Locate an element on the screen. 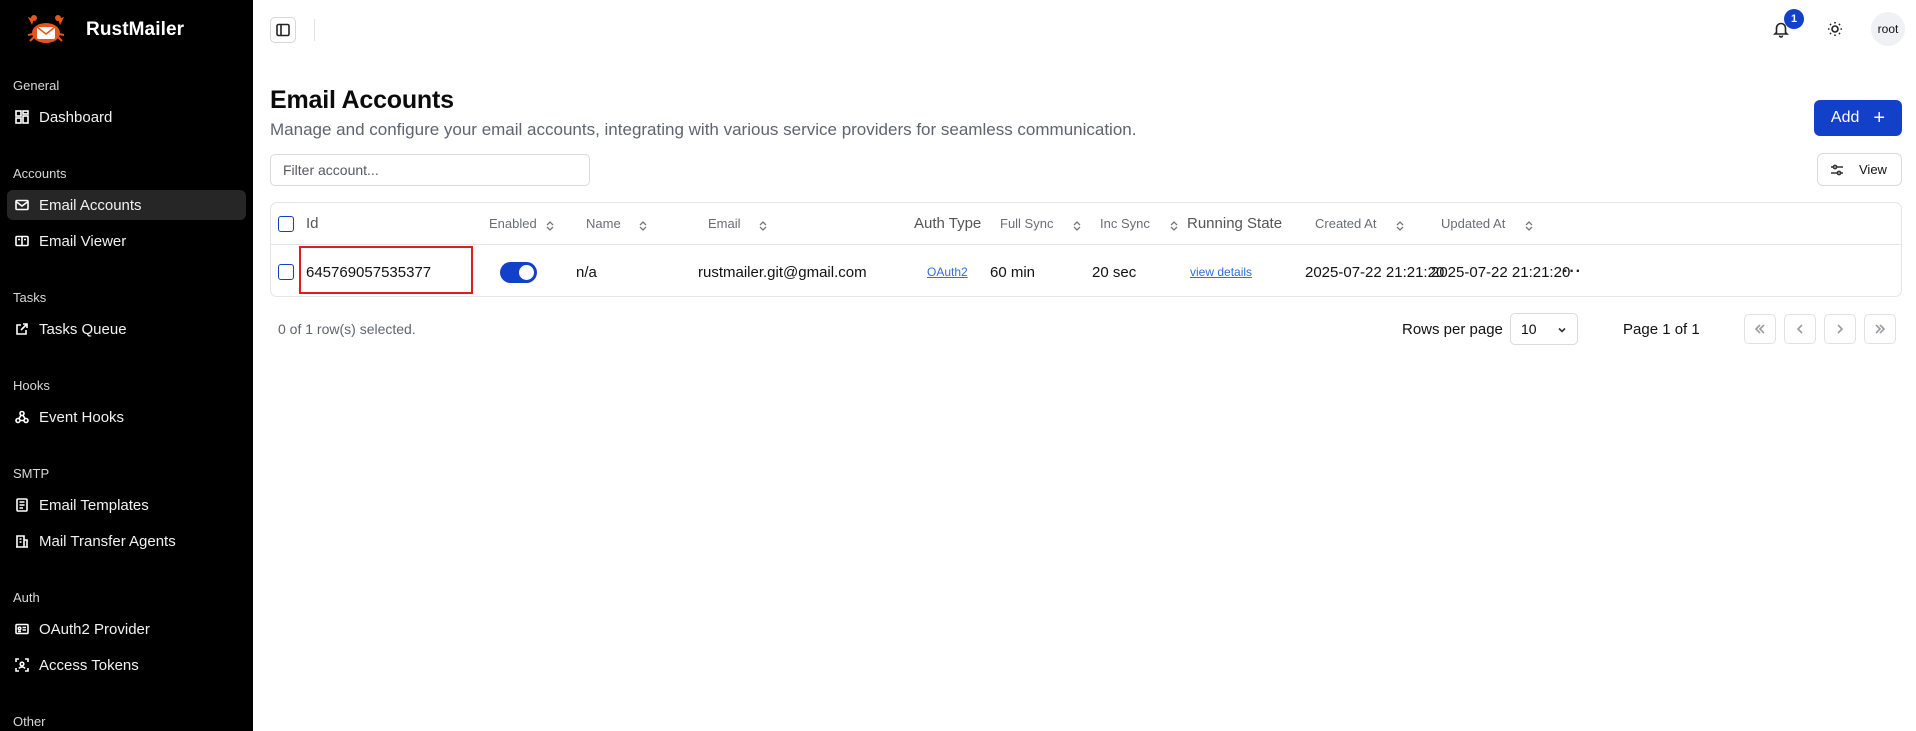 The height and width of the screenshot is (731, 1916). chevrons-right-icon is located at coordinates (1880, 329).